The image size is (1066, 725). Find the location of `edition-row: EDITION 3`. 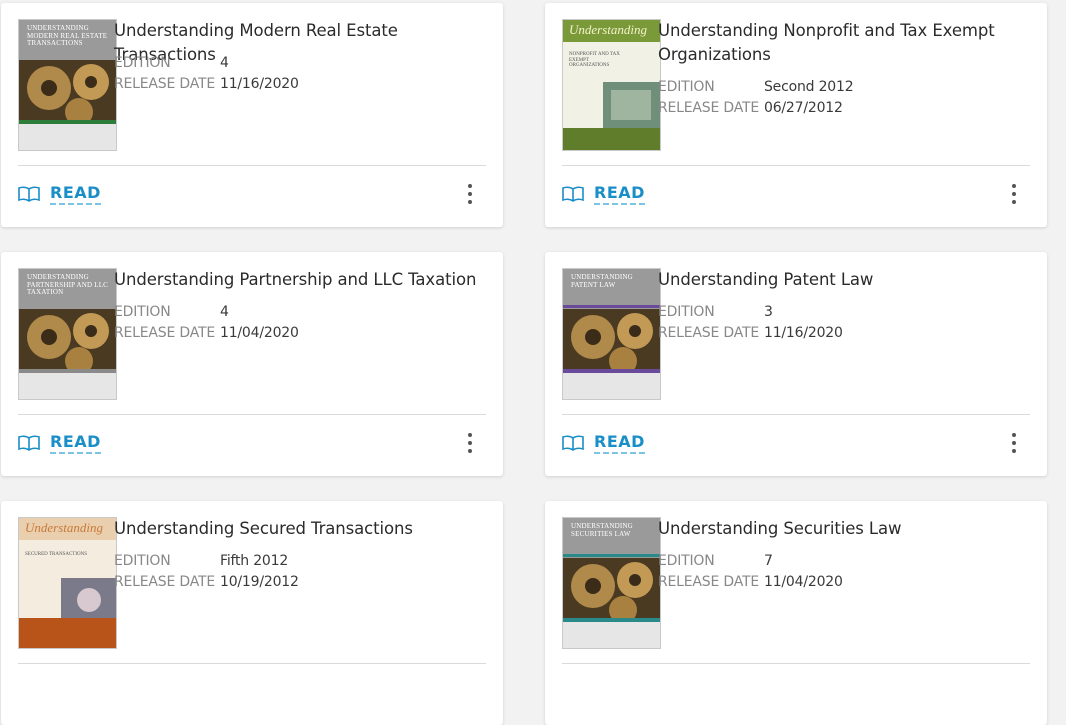

edition-row: EDITION 3 is located at coordinates (715, 312).